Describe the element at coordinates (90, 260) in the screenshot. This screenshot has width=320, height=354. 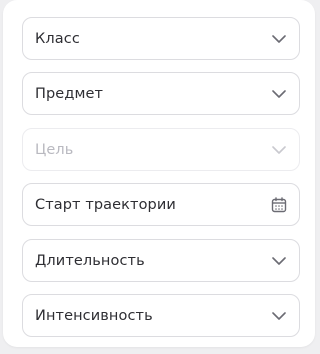
I see `duration-select-label: Длительность` at that location.